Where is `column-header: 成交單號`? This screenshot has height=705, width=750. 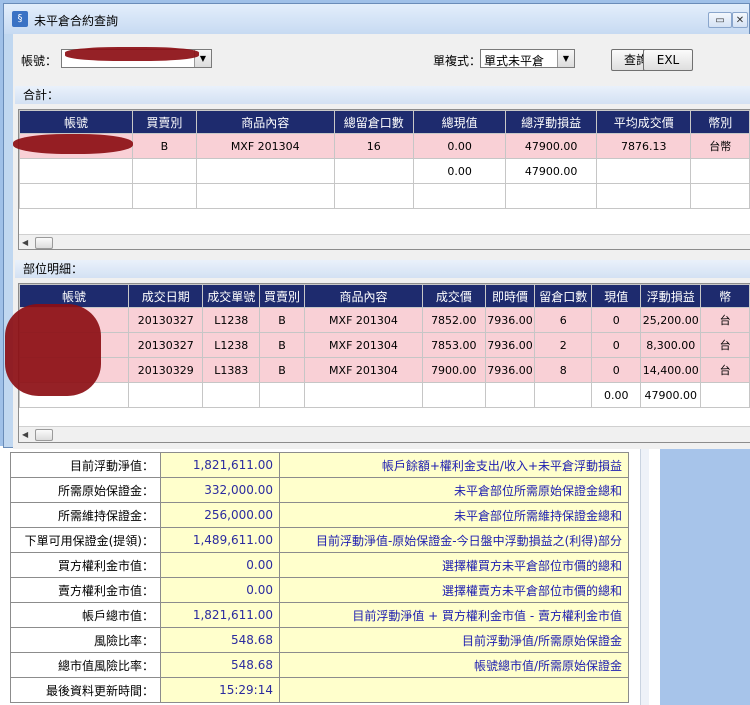
column-header: 成交單號 is located at coordinates (231, 296).